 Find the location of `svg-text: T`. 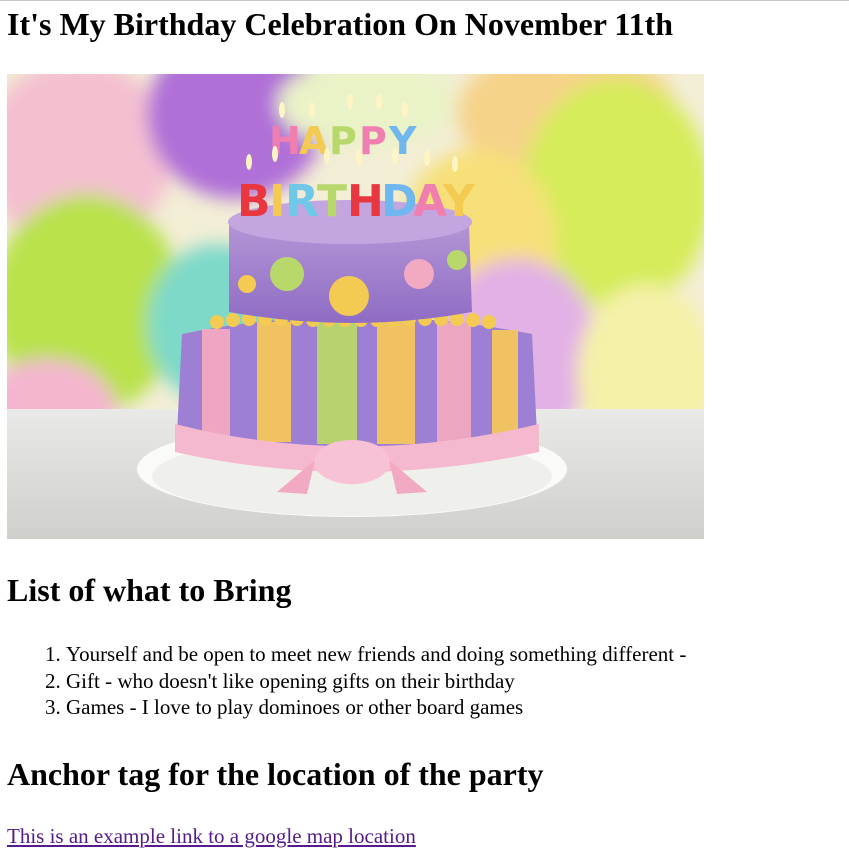

svg-text: T is located at coordinates (332, 201).